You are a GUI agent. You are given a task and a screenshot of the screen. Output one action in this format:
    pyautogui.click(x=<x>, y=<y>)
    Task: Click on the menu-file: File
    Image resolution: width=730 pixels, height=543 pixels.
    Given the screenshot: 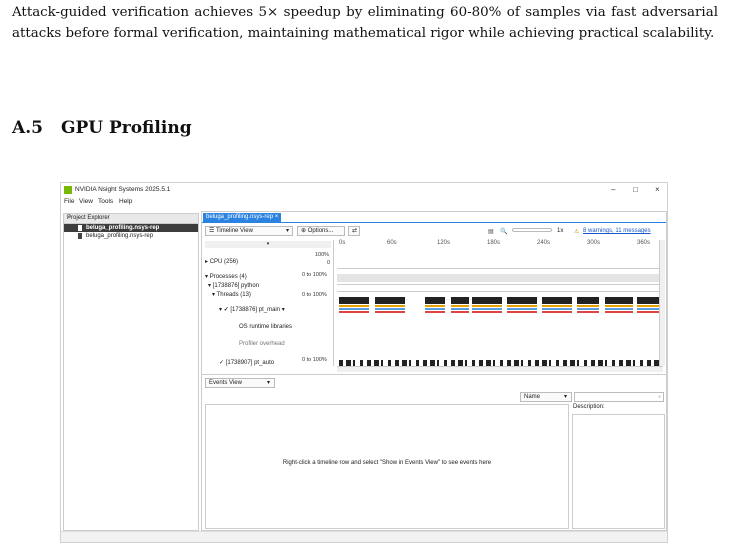 What is the action you would take?
    pyautogui.click(x=69, y=201)
    